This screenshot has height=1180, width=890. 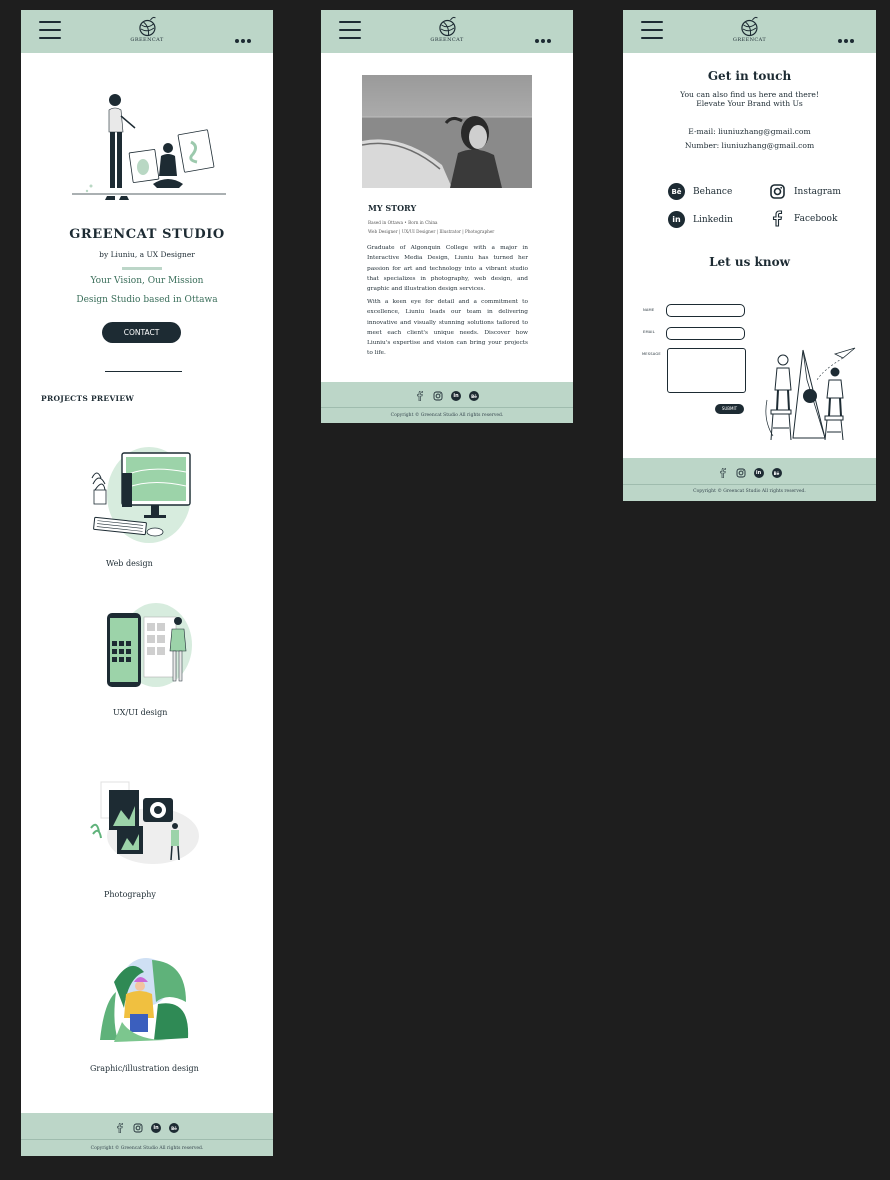 I want to click on story-meta-1: Based in Ottawa • Born in China, so click(x=403, y=222).